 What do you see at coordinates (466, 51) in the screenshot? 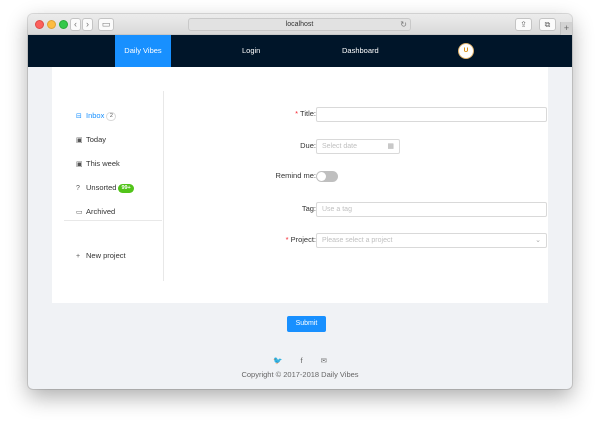
I see `avatar: U` at bounding box center [466, 51].